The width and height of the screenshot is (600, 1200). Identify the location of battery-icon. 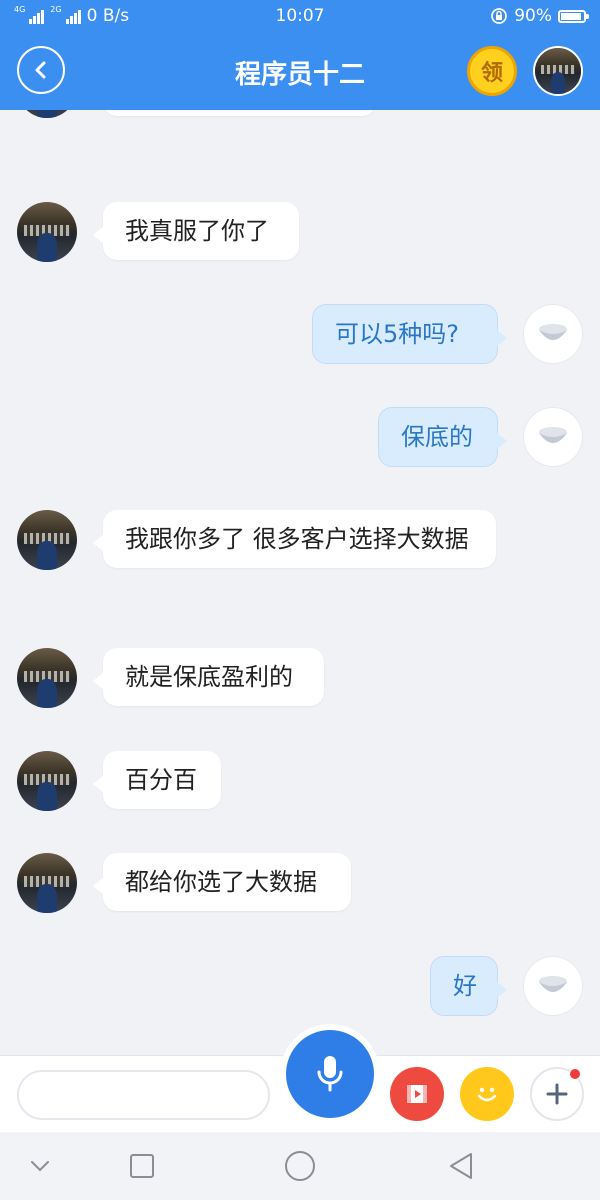
(573, 16).